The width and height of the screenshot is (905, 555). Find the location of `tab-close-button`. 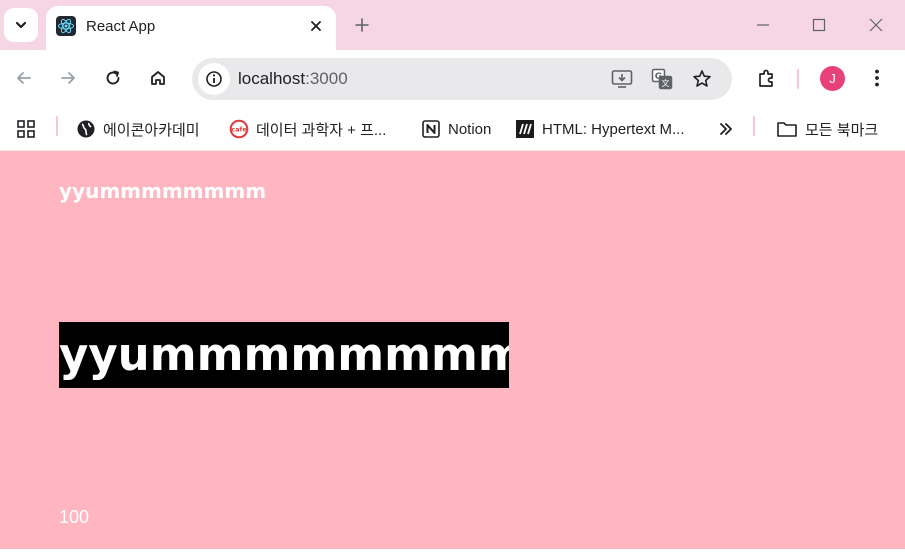

tab-close-button is located at coordinates (316, 26).